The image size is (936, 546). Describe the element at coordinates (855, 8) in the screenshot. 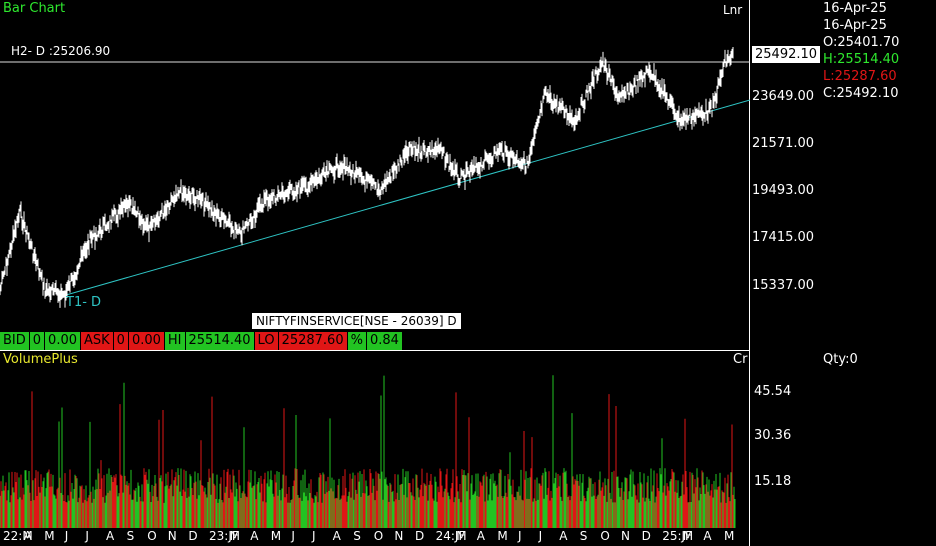

I see `ohlc-date: 16-Apr-25` at that location.